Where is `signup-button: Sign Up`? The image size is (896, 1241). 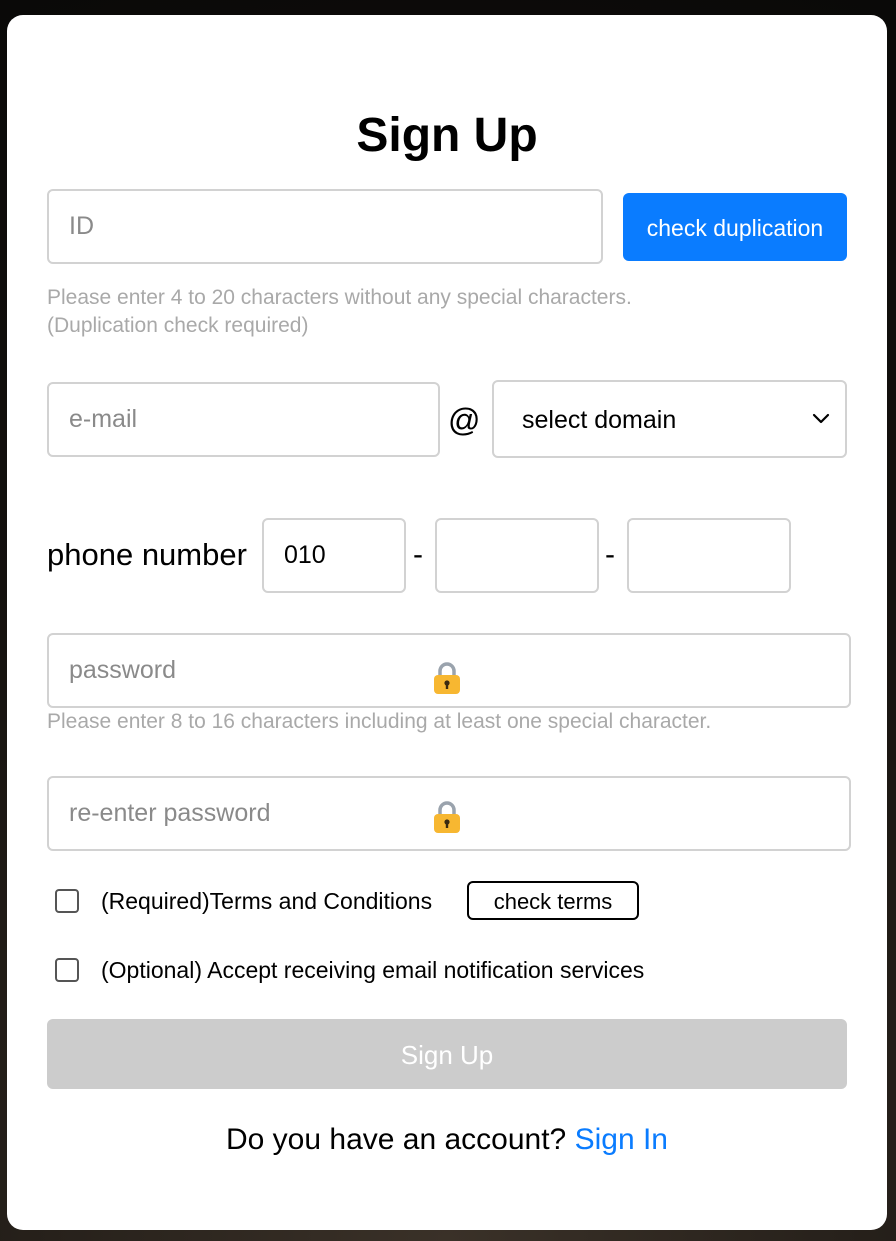 signup-button: Sign Up is located at coordinates (447, 1054).